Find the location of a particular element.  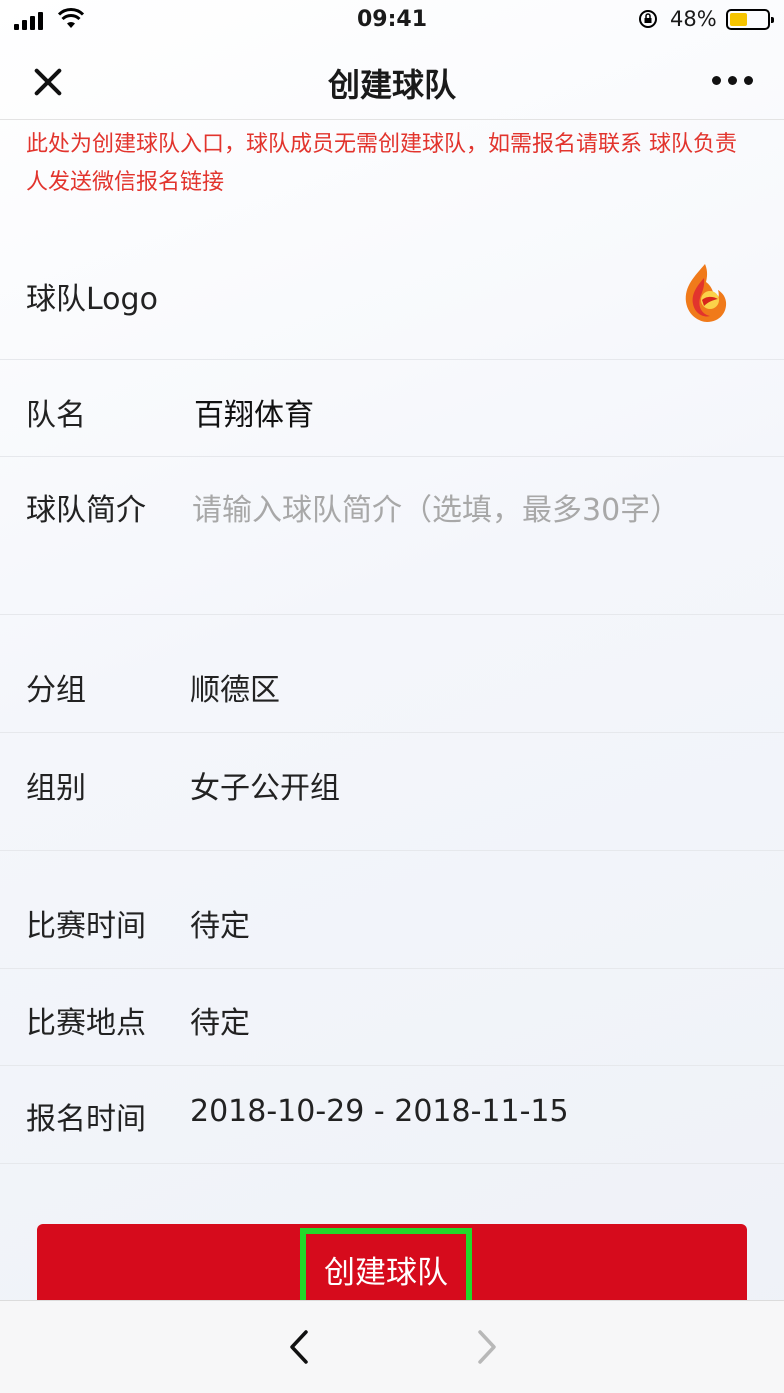

chevron-left-icon is located at coordinates (300, 1347).